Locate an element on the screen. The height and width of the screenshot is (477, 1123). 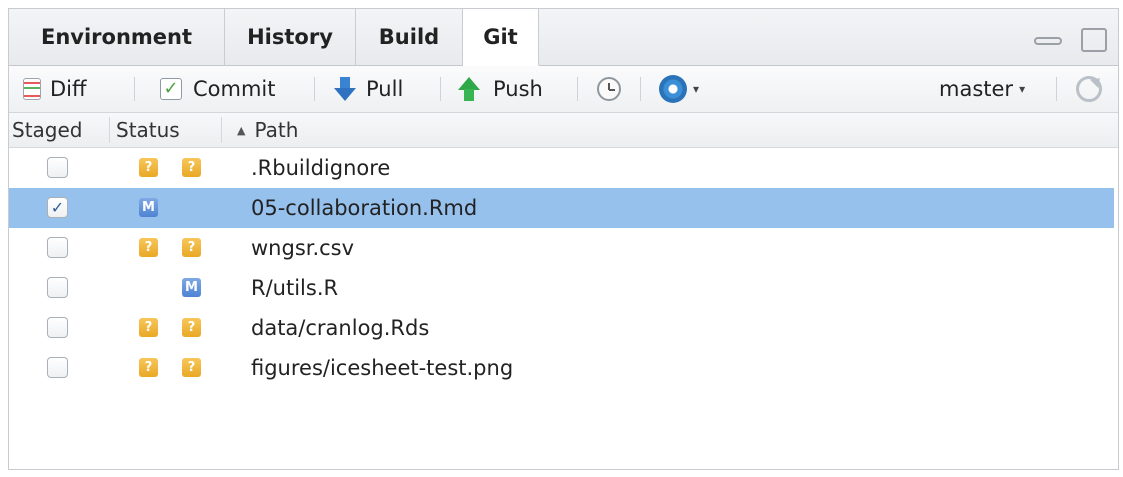
gear-icon is located at coordinates (673, 89).